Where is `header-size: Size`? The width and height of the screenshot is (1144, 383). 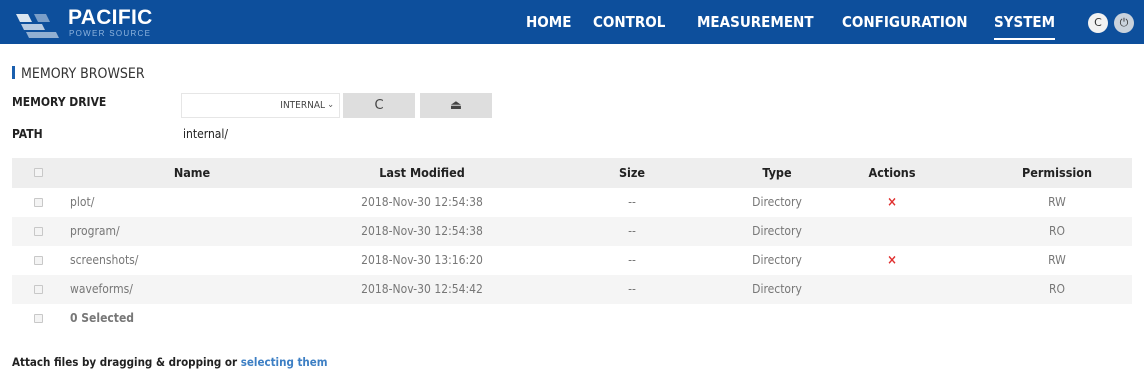
header-size: Size is located at coordinates (632, 173).